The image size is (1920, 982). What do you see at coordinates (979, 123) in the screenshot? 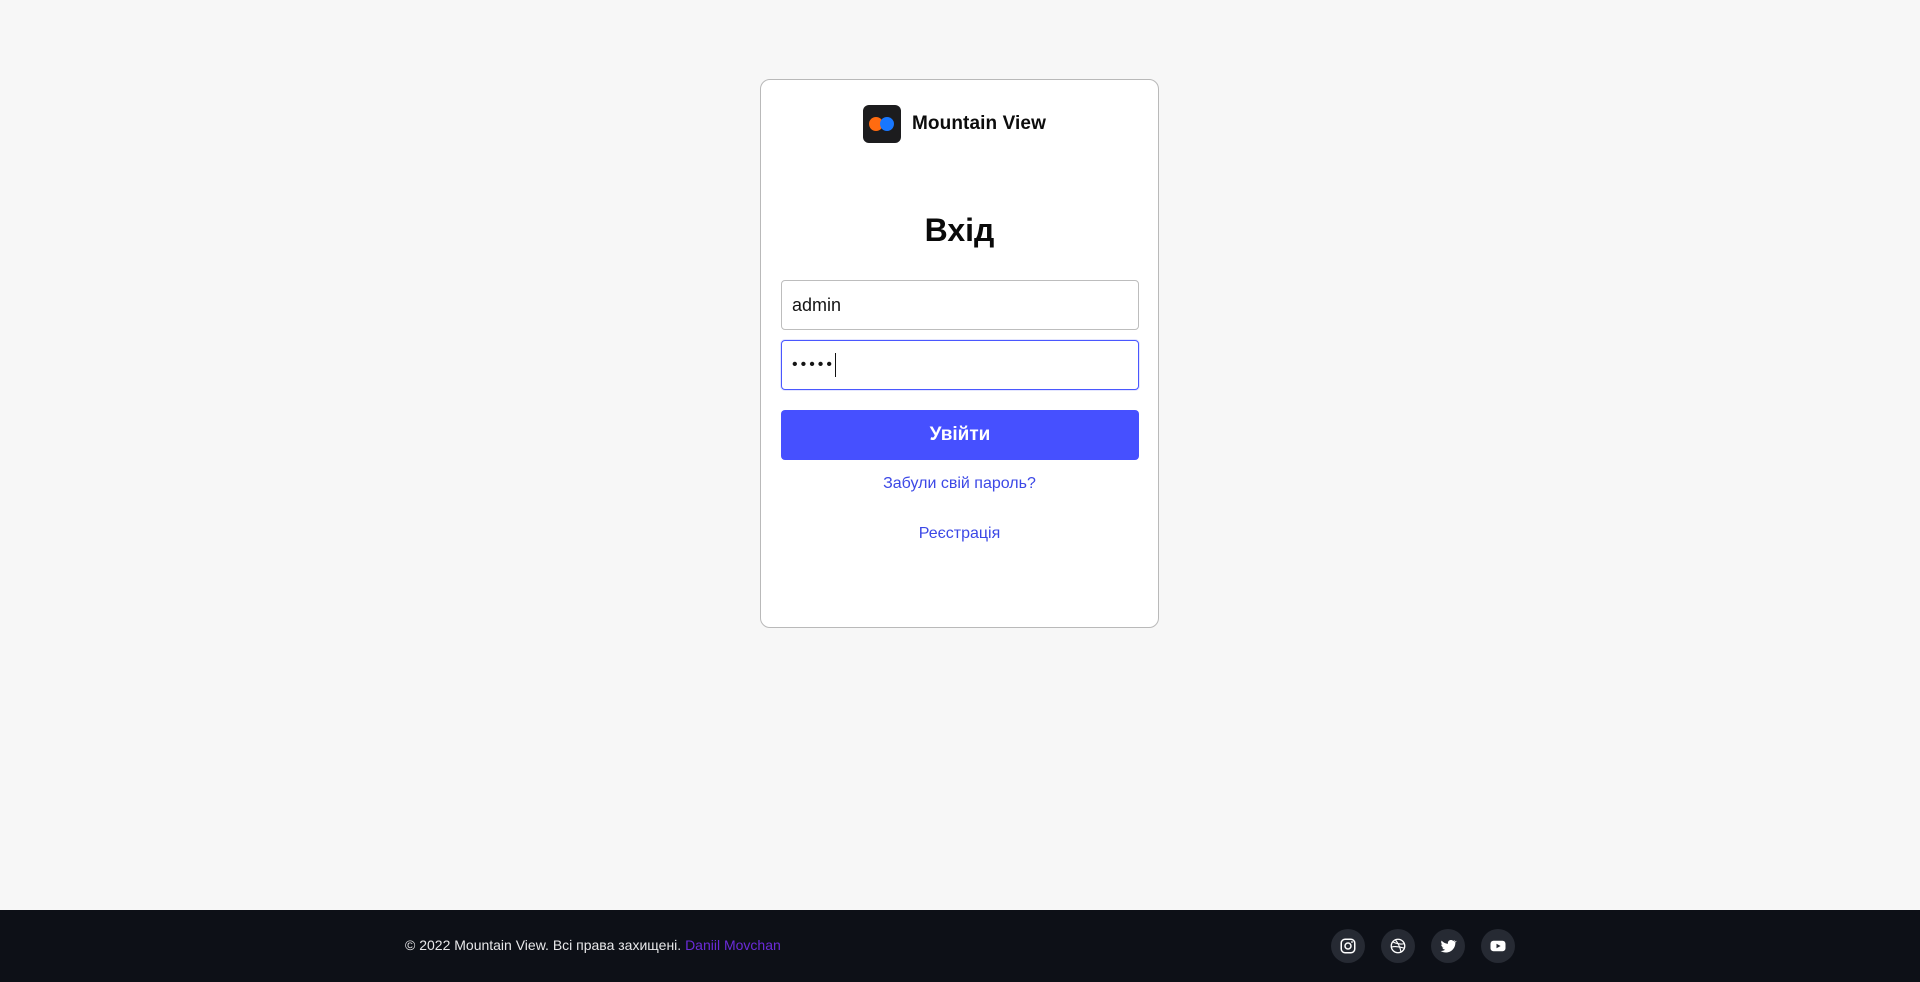
I see `brand-name: Mountain View` at bounding box center [979, 123].